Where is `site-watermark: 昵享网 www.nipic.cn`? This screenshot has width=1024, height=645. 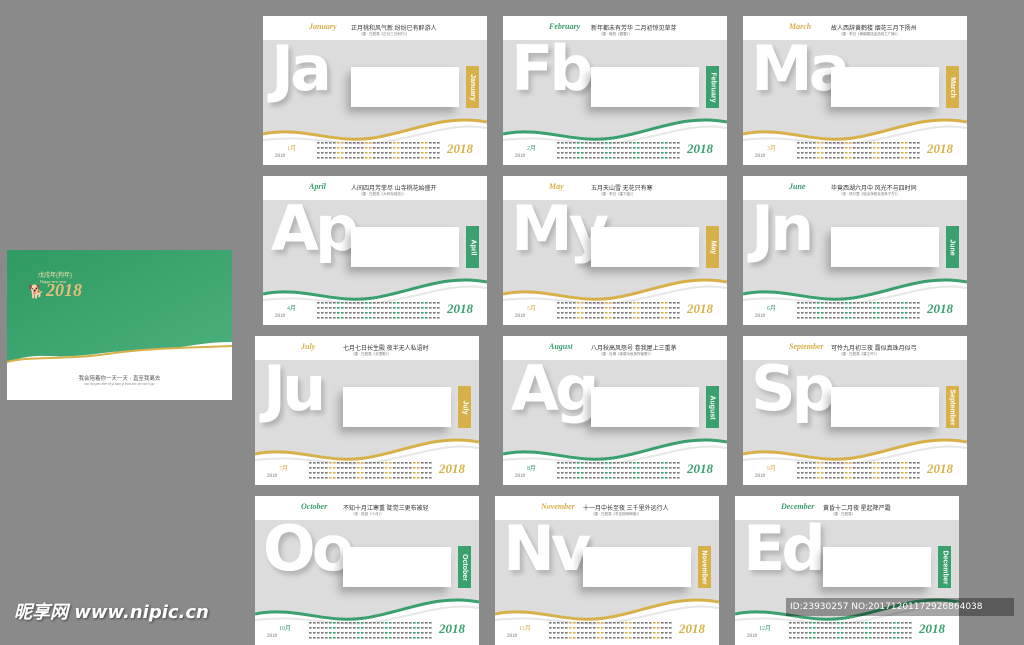
site-watermark: 昵享网 www.nipic.cn is located at coordinates (111, 612).